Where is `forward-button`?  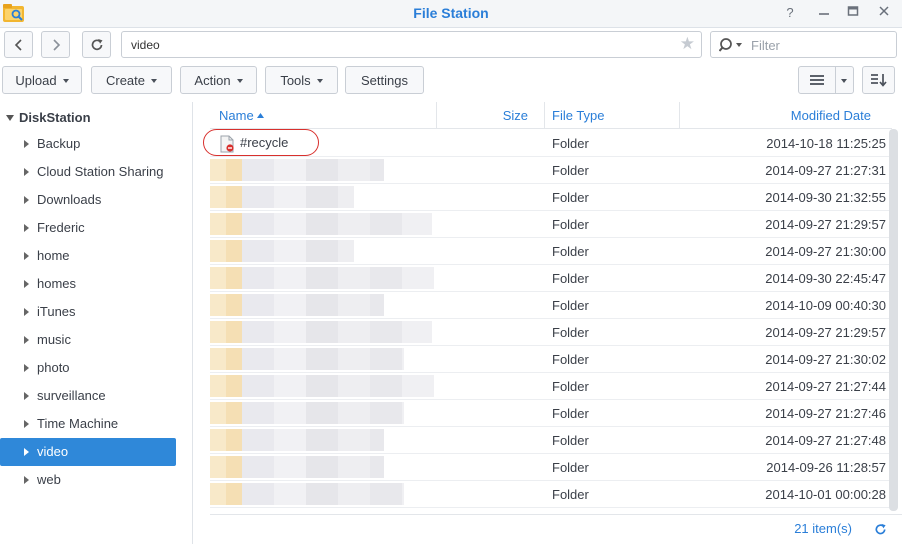 forward-button is located at coordinates (55, 44).